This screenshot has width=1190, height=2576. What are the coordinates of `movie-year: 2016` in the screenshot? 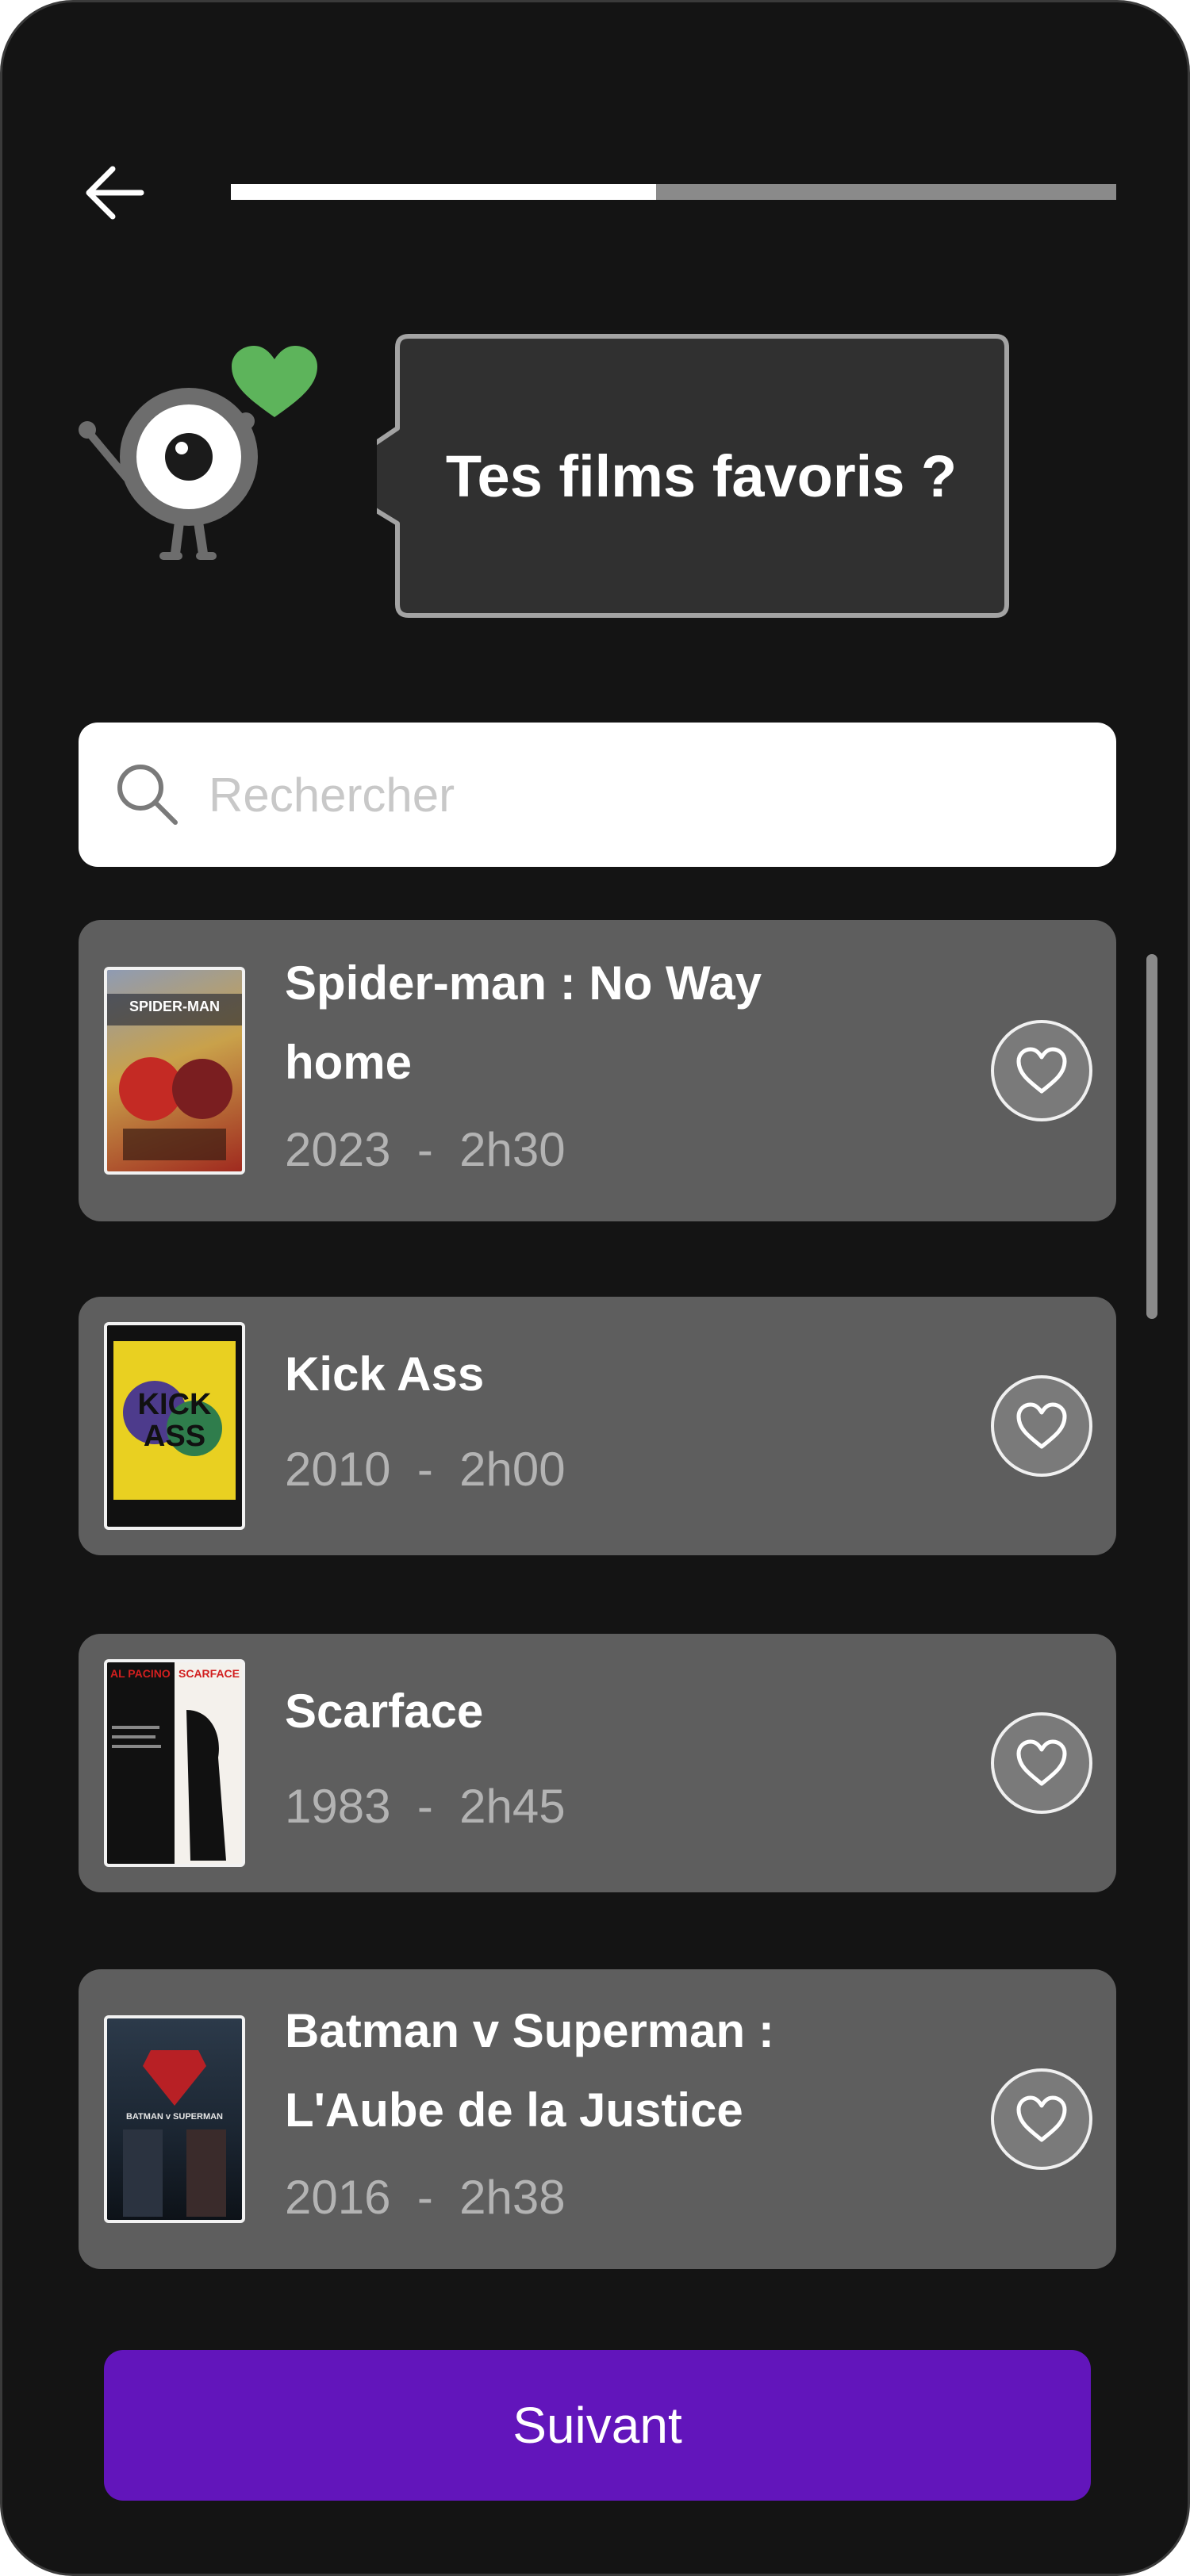 It's located at (338, 2197).